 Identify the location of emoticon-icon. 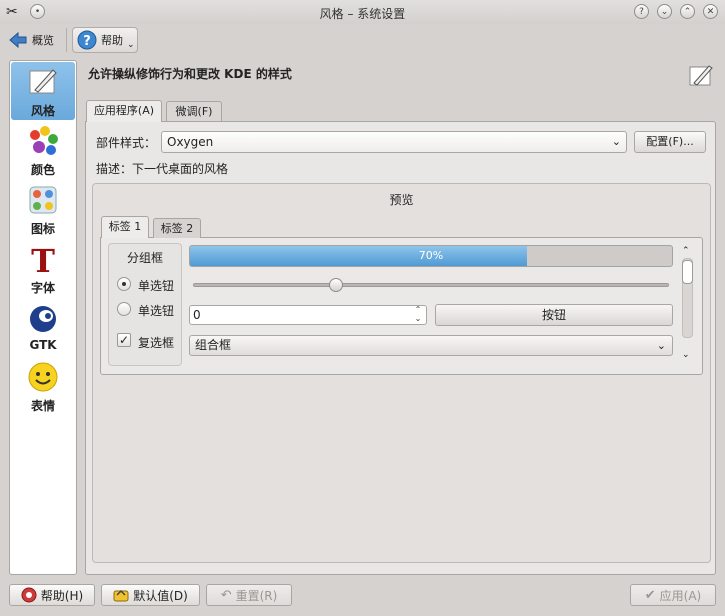
(43, 377).